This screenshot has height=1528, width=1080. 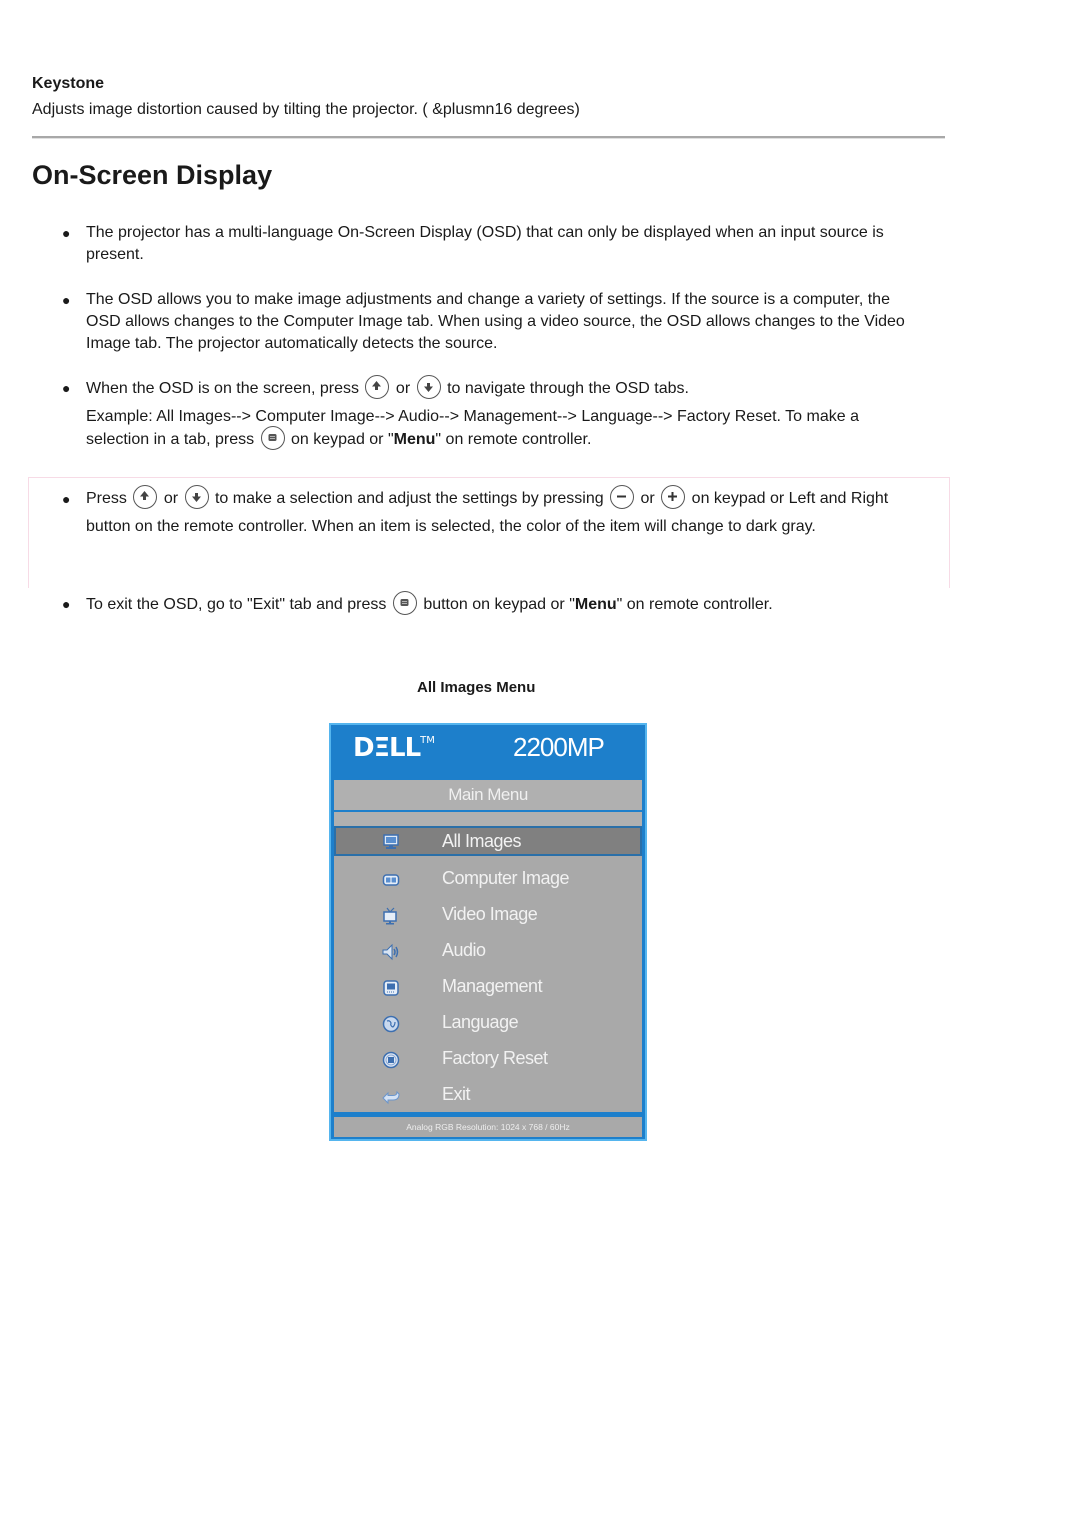 I want to click on osd-item-management: Management, so click(x=488, y=986).